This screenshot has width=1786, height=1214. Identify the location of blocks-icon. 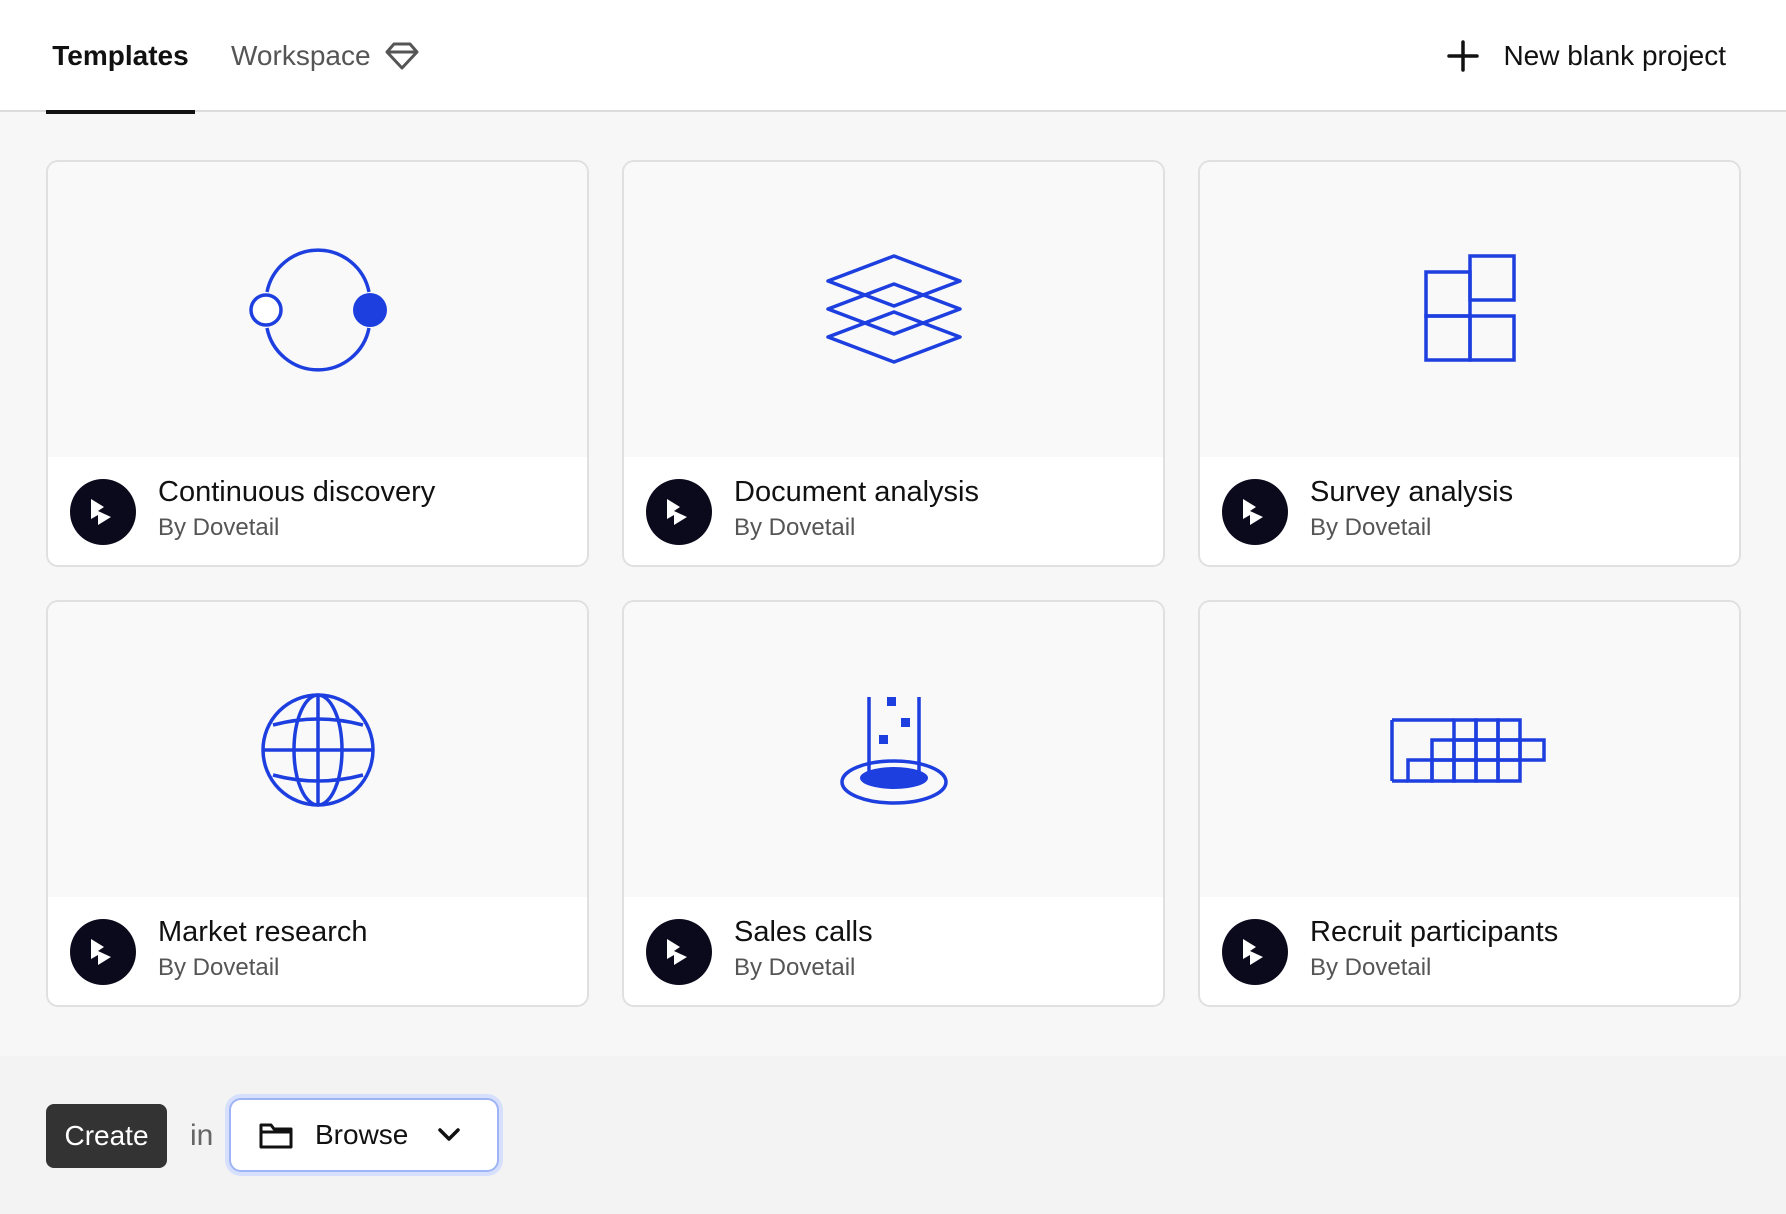
(1469, 307).